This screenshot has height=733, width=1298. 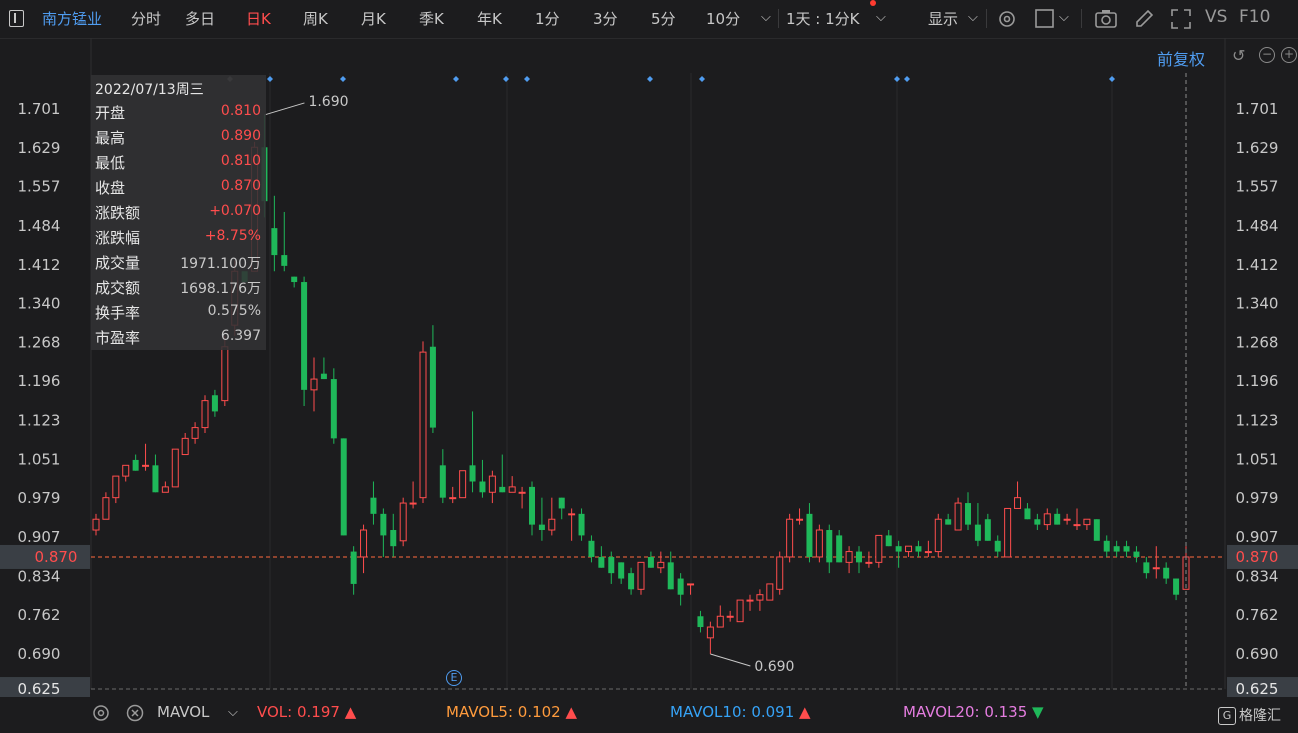 What do you see at coordinates (240, 111) in the screenshot?
I see `info-value: 0.810` at bounding box center [240, 111].